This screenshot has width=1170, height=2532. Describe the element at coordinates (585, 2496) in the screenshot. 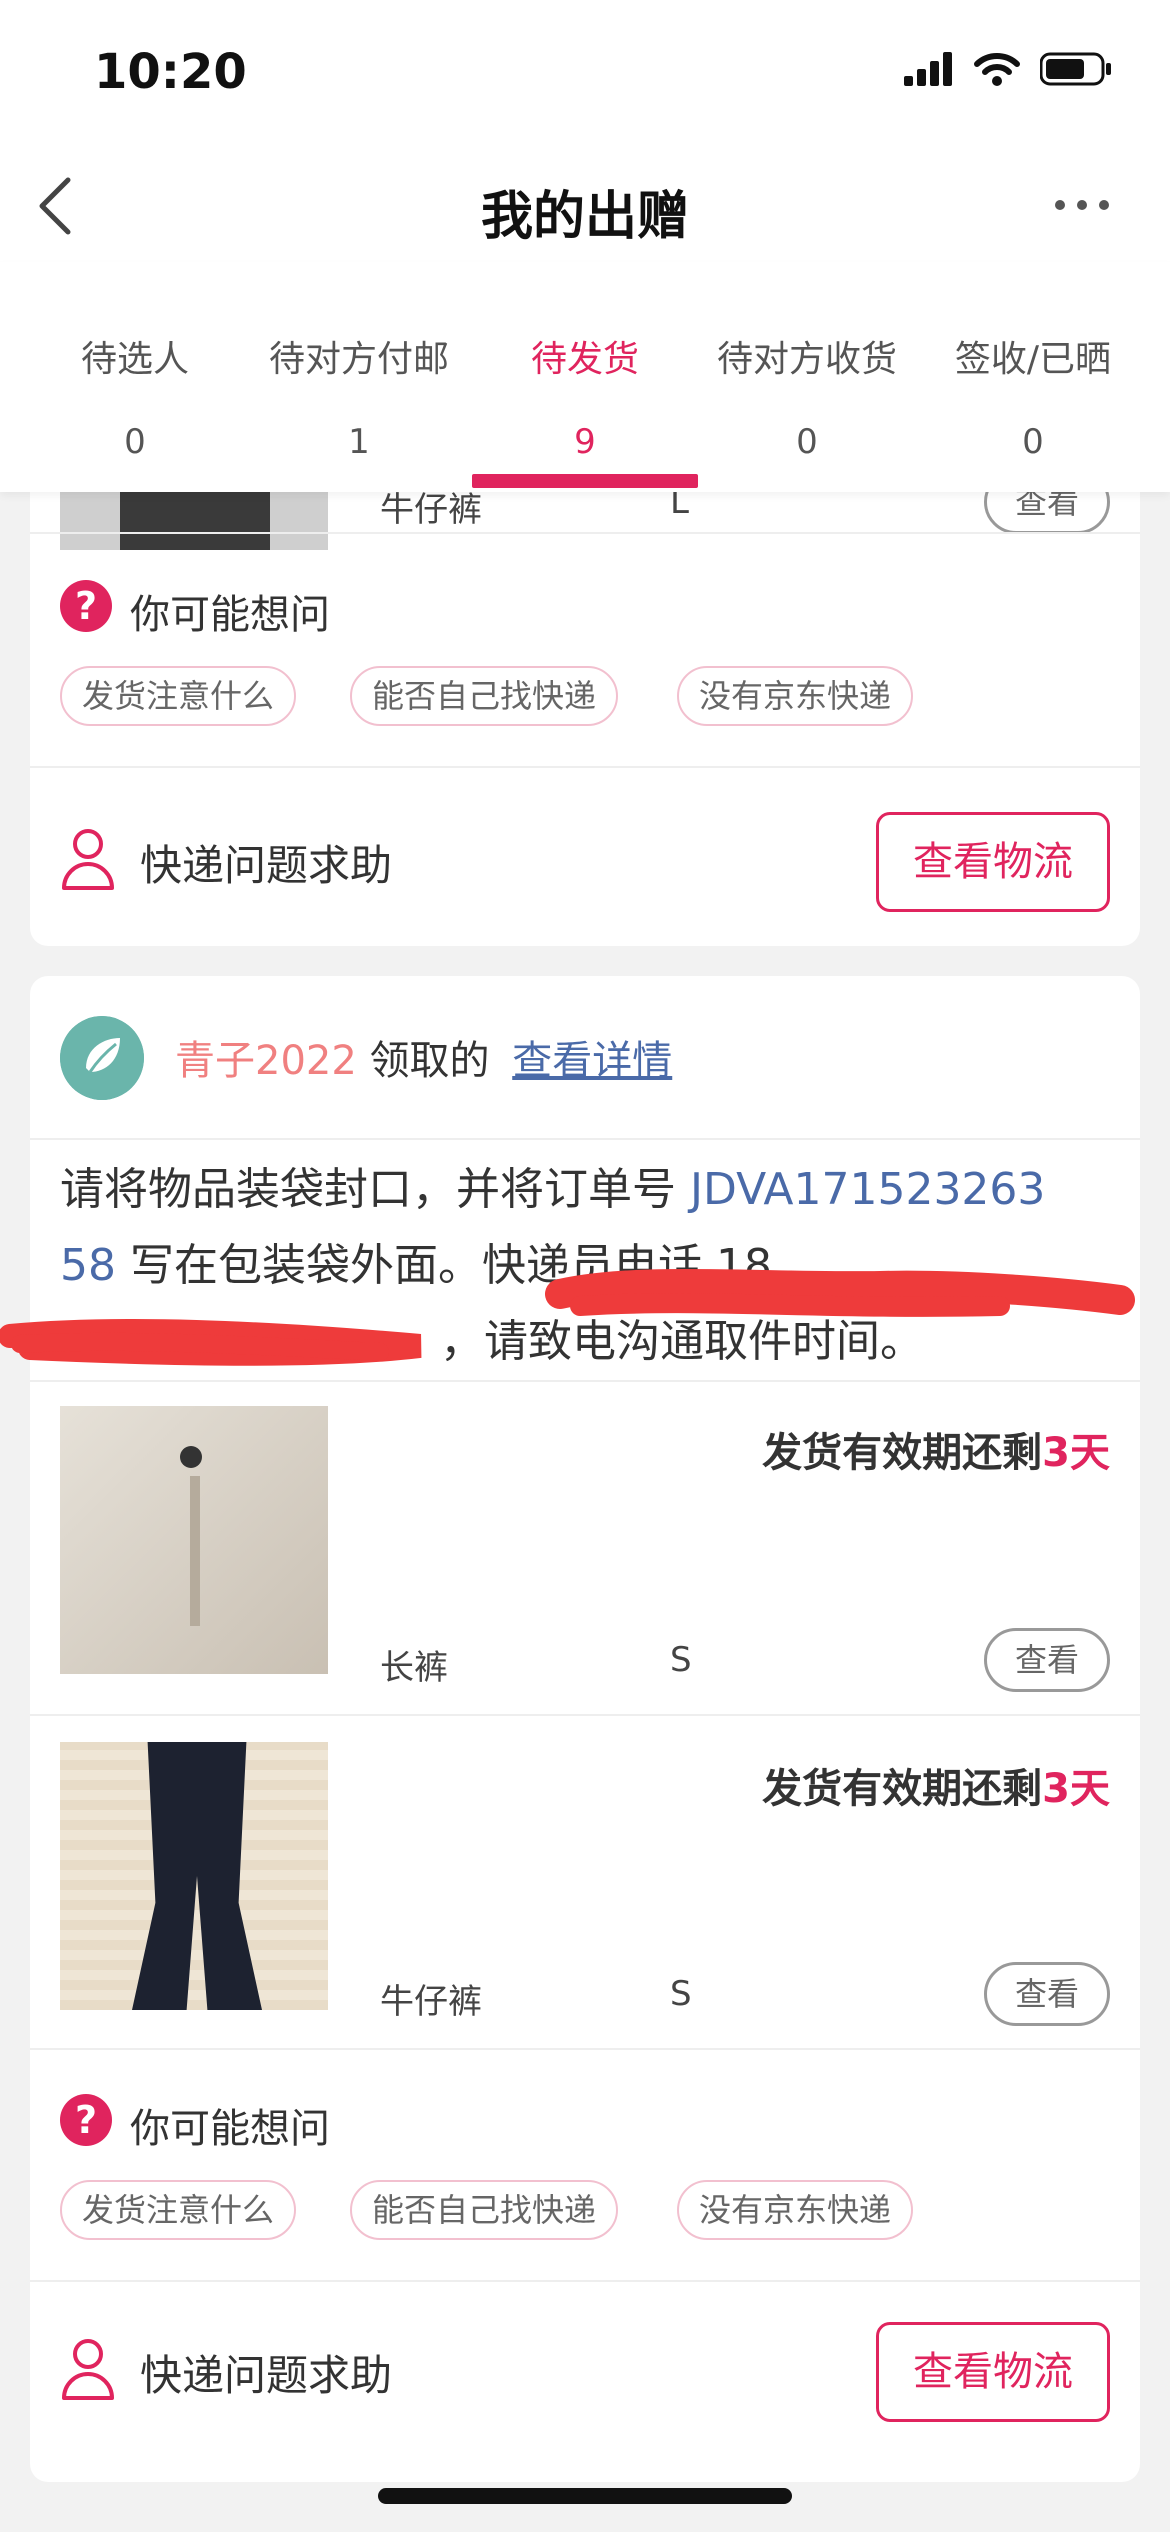

I see `home-indicator` at that location.